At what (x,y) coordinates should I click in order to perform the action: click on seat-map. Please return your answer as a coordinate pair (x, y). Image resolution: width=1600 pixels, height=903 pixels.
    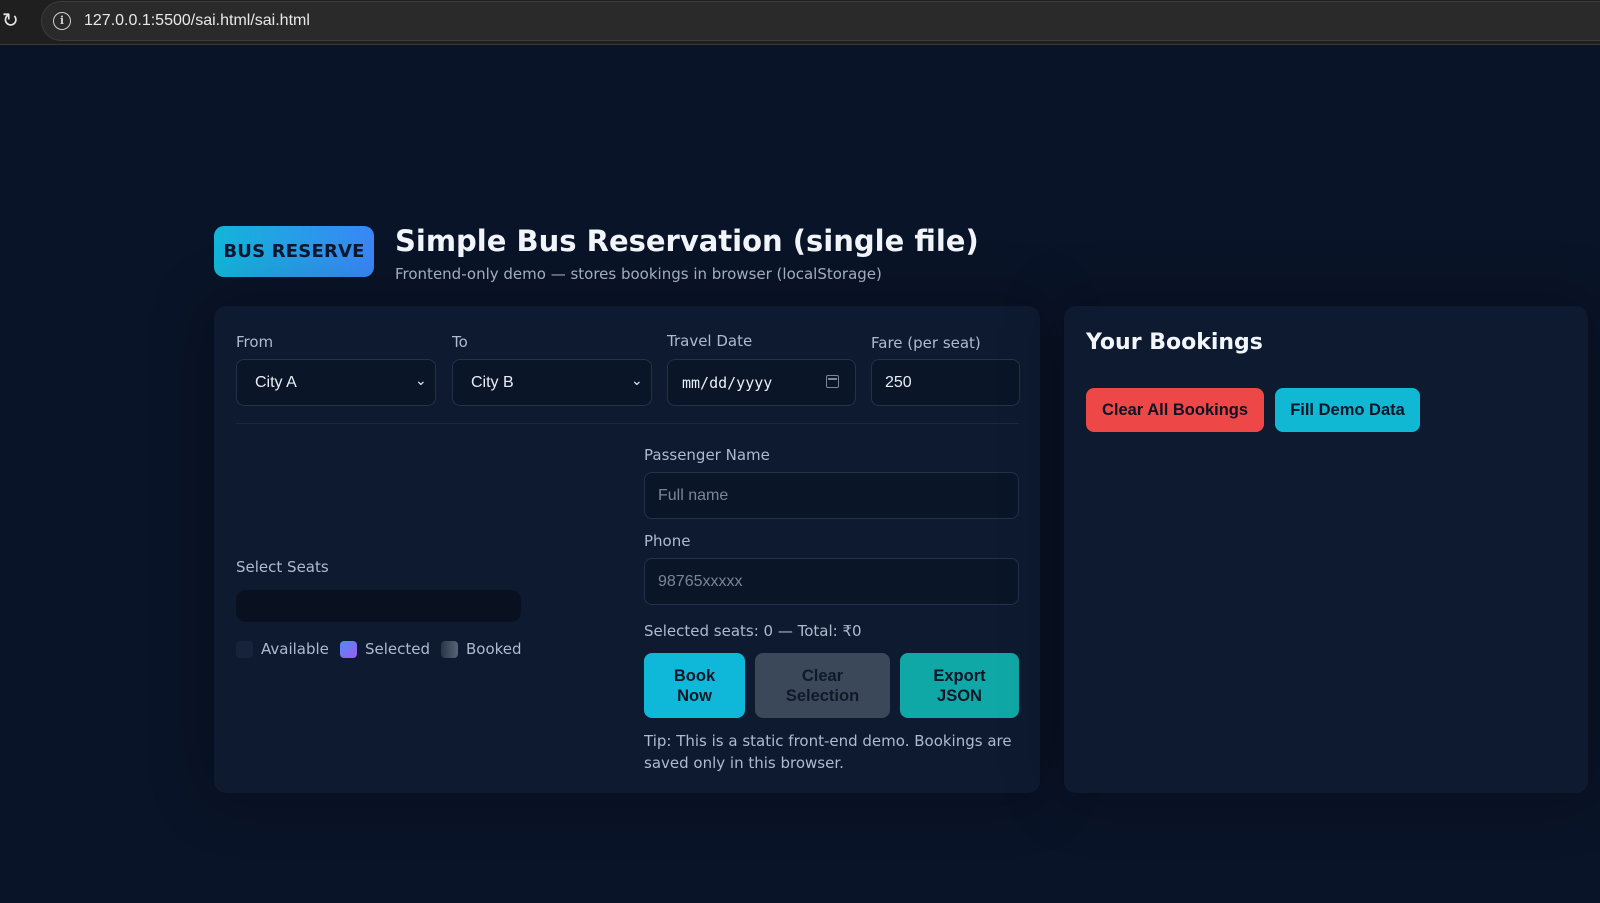
    Looking at the image, I should click on (378, 606).